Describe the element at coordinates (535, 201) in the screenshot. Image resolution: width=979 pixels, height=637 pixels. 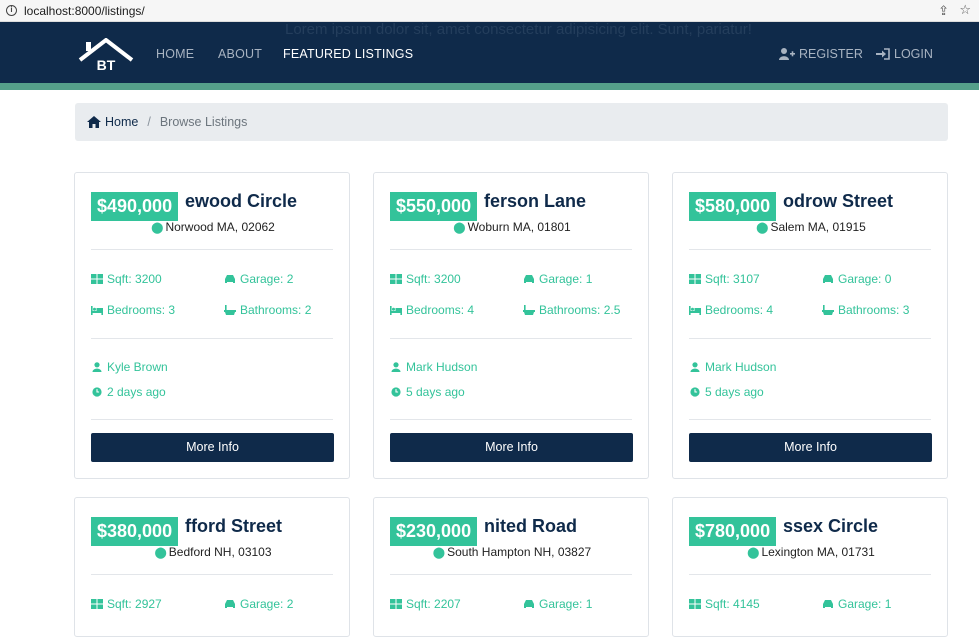
I see `listing-title: ferson Lane` at that location.